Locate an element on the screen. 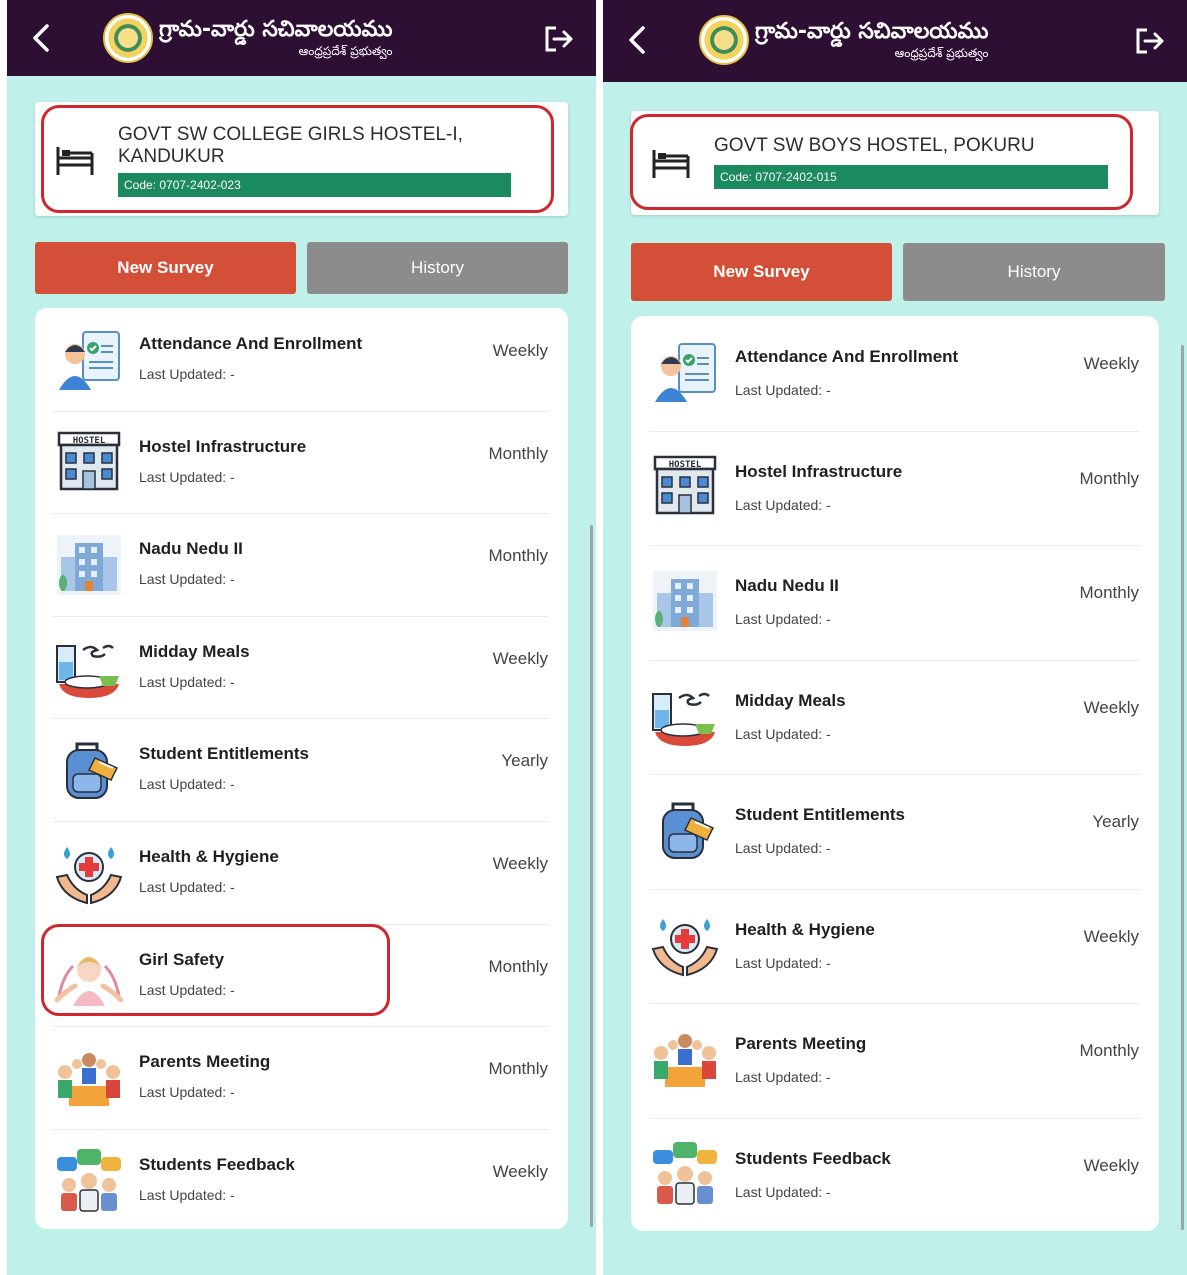  survey-item-title: Student Entitlements is located at coordinates (820, 814).